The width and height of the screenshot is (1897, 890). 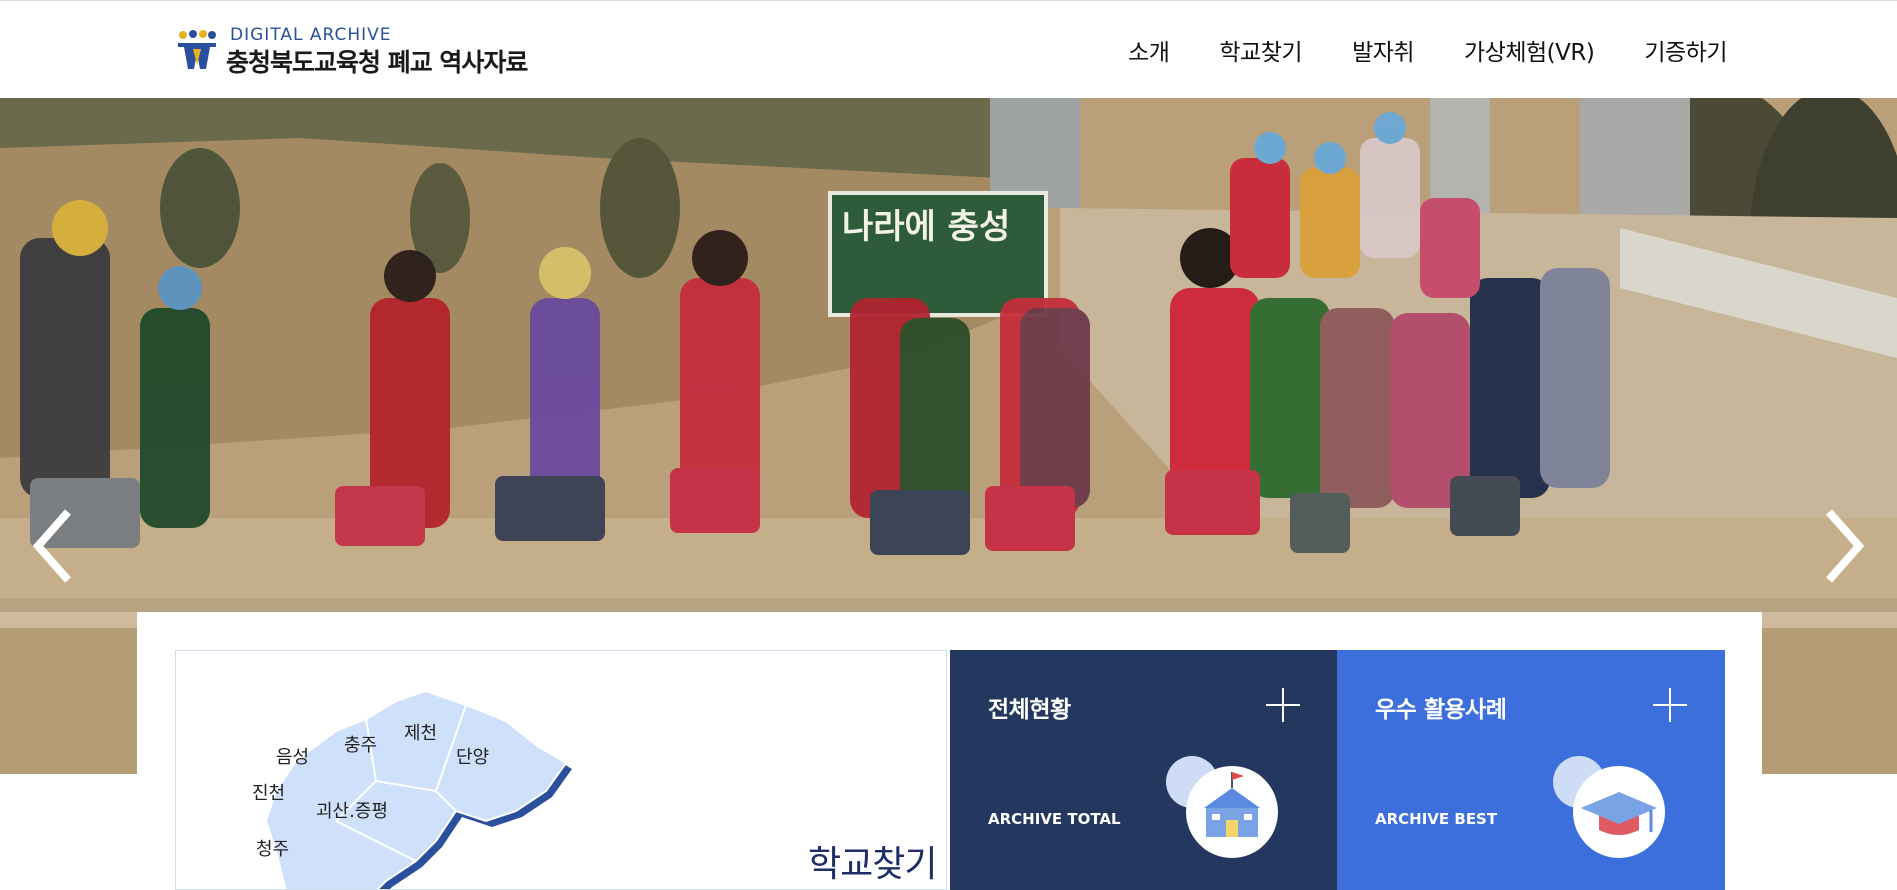 I want to click on nav-item-donate: 기증하기, so click(x=1685, y=50).